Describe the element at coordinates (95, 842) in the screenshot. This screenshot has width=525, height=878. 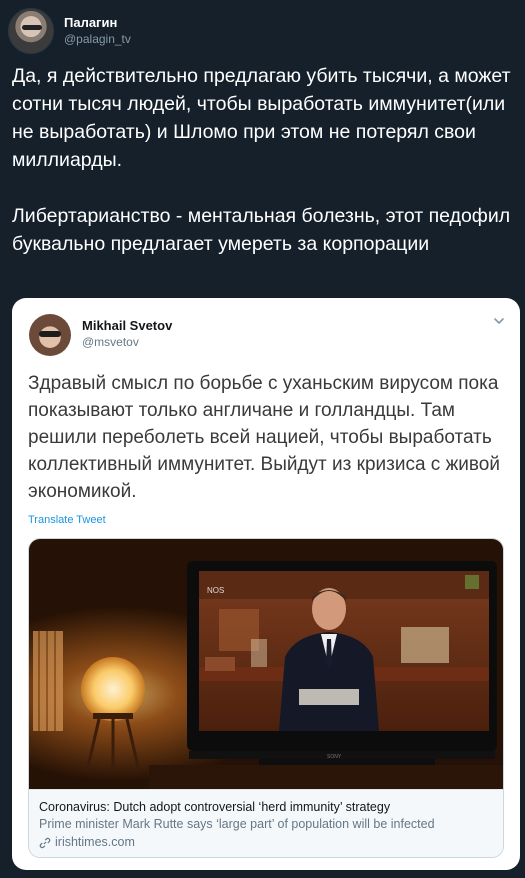
I see `link-card-domain-text: irishtimes.com` at that location.